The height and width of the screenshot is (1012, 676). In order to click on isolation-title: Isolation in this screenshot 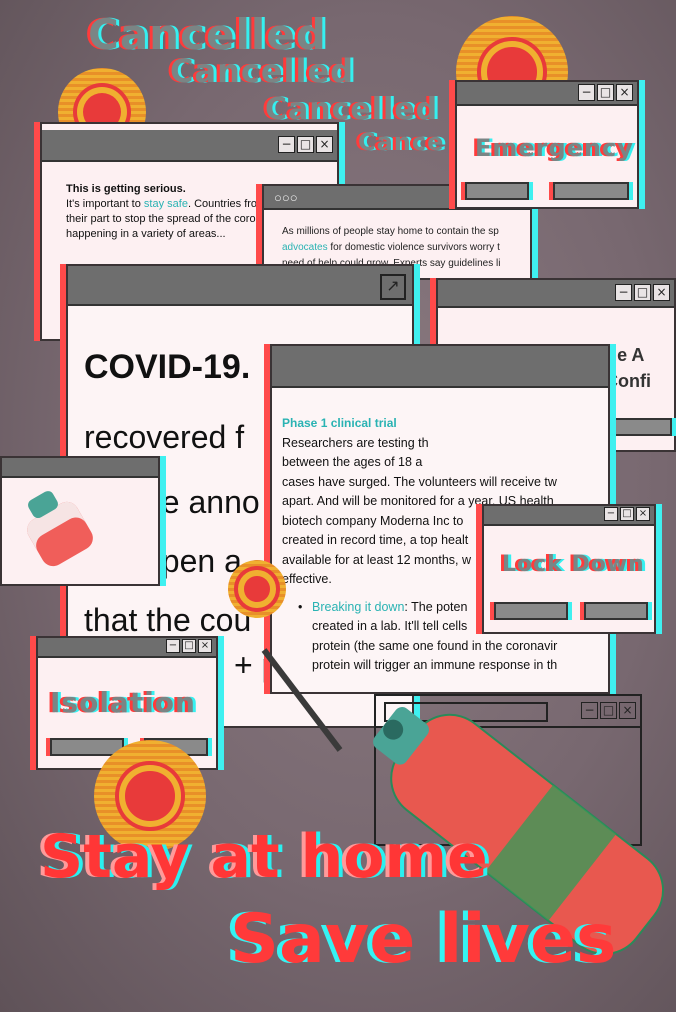, I will do `click(123, 702)`.